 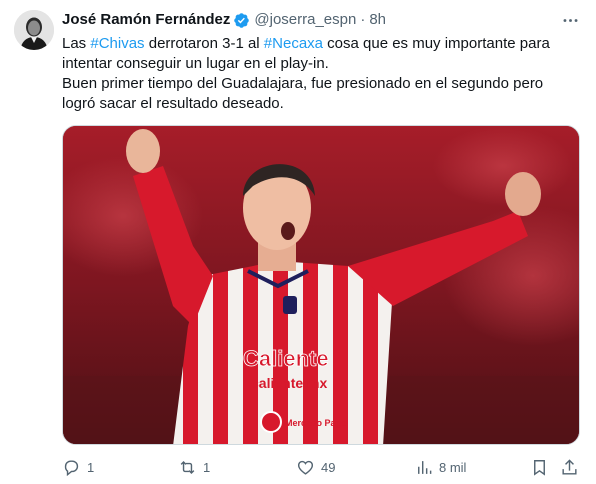 I want to click on like-button: 49, so click(x=315, y=467).